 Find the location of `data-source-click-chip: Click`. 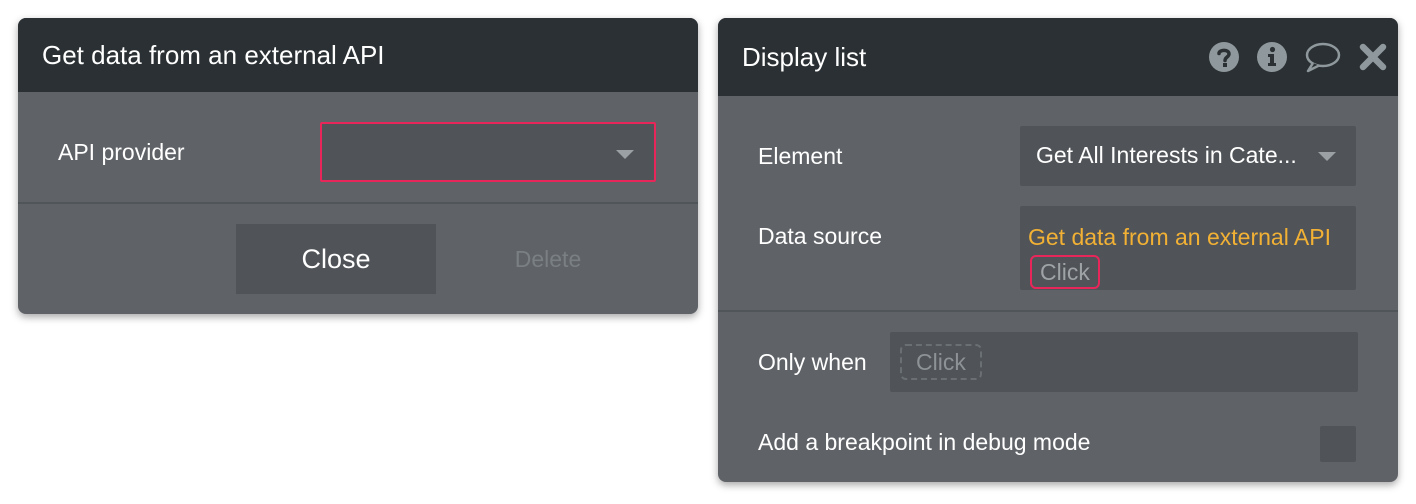

data-source-click-chip: Click is located at coordinates (1065, 272).